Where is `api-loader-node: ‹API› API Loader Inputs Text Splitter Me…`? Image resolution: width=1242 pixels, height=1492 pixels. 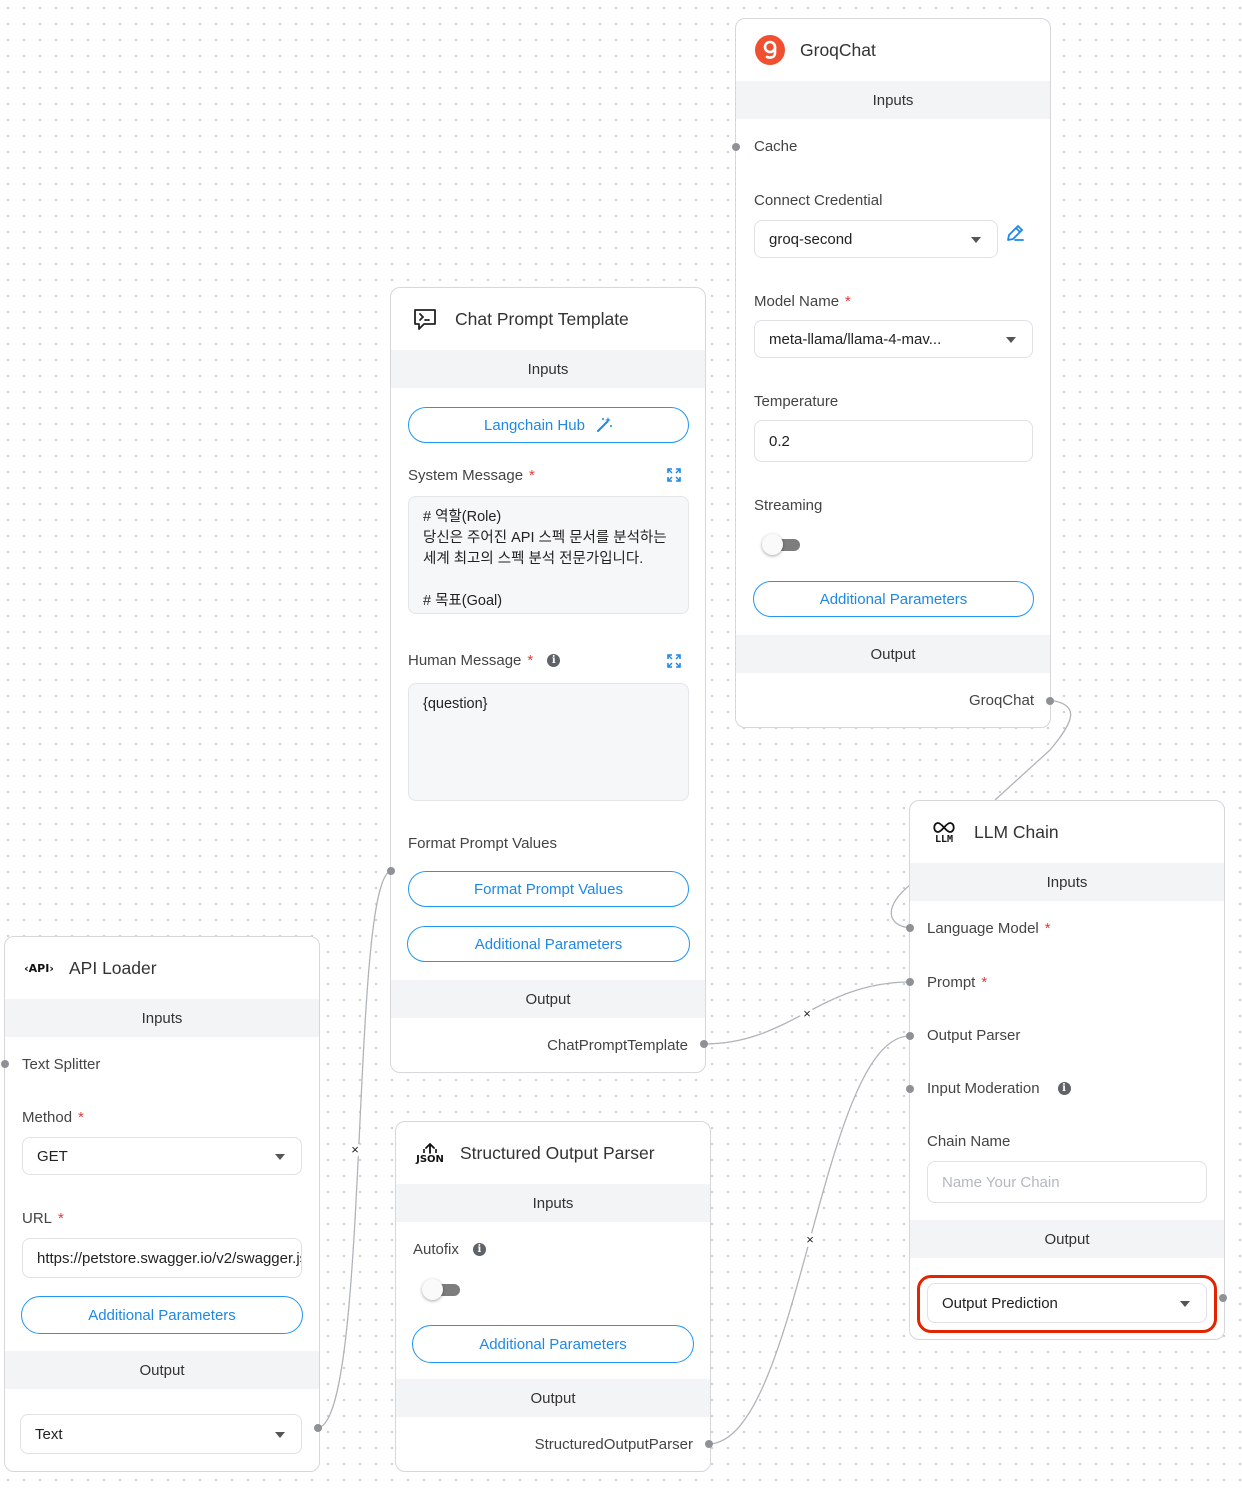 api-loader-node: ‹API› API Loader Inputs Text Splitter Me… is located at coordinates (162, 1204).